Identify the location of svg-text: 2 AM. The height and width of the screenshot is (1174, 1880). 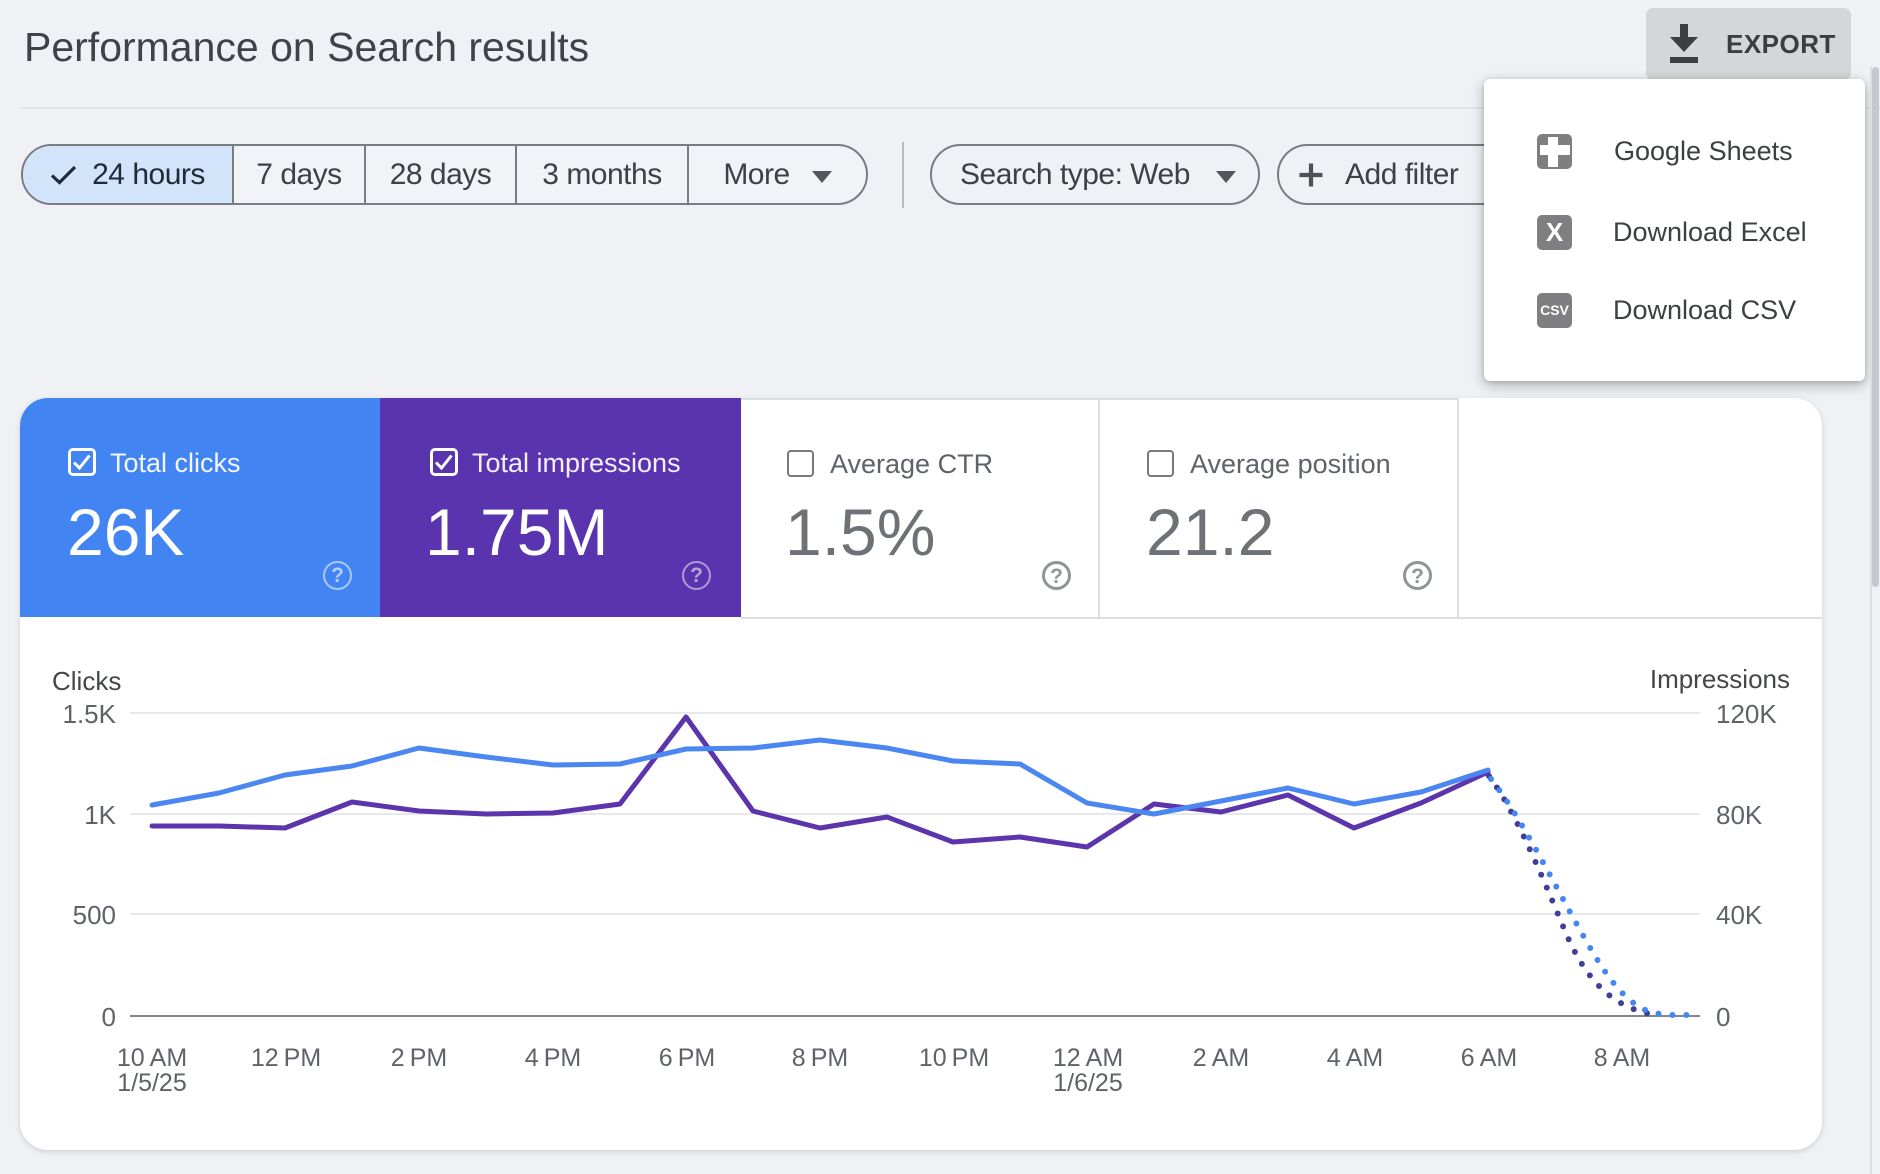
(1221, 1058).